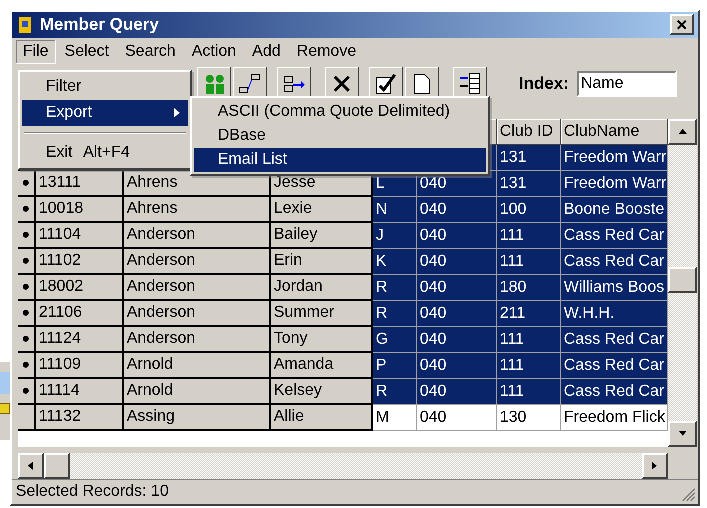 This screenshot has width=707, height=508. I want to click on table-cell: Allie, so click(322, 418).